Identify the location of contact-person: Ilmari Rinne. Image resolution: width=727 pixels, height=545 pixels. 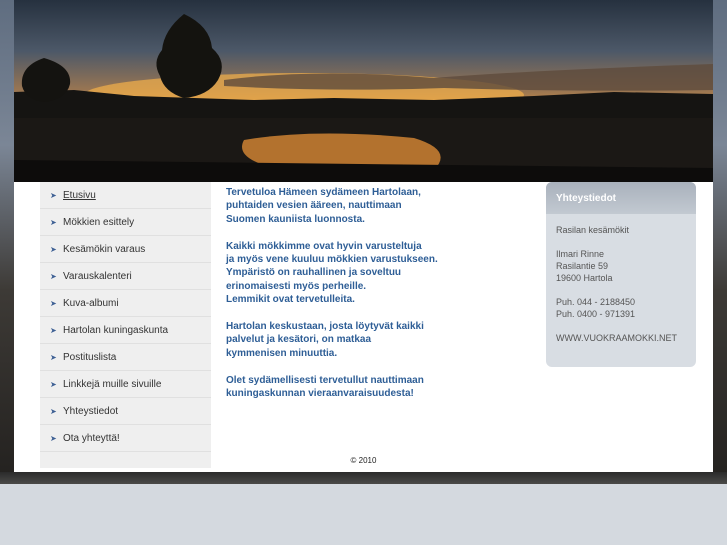
(580, 254).